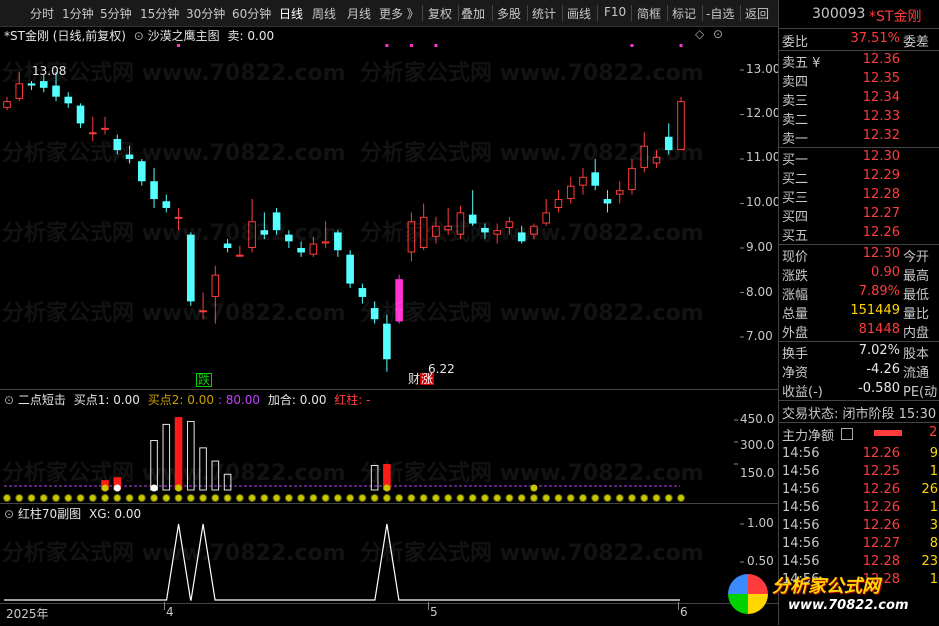 The height and width of the screenshot is (626, 939). What do you see at coordinates (859, 371) in the screenshot?
I see `stat2-row: 净资 -4.26 流通` at bounding box center [859, 371].